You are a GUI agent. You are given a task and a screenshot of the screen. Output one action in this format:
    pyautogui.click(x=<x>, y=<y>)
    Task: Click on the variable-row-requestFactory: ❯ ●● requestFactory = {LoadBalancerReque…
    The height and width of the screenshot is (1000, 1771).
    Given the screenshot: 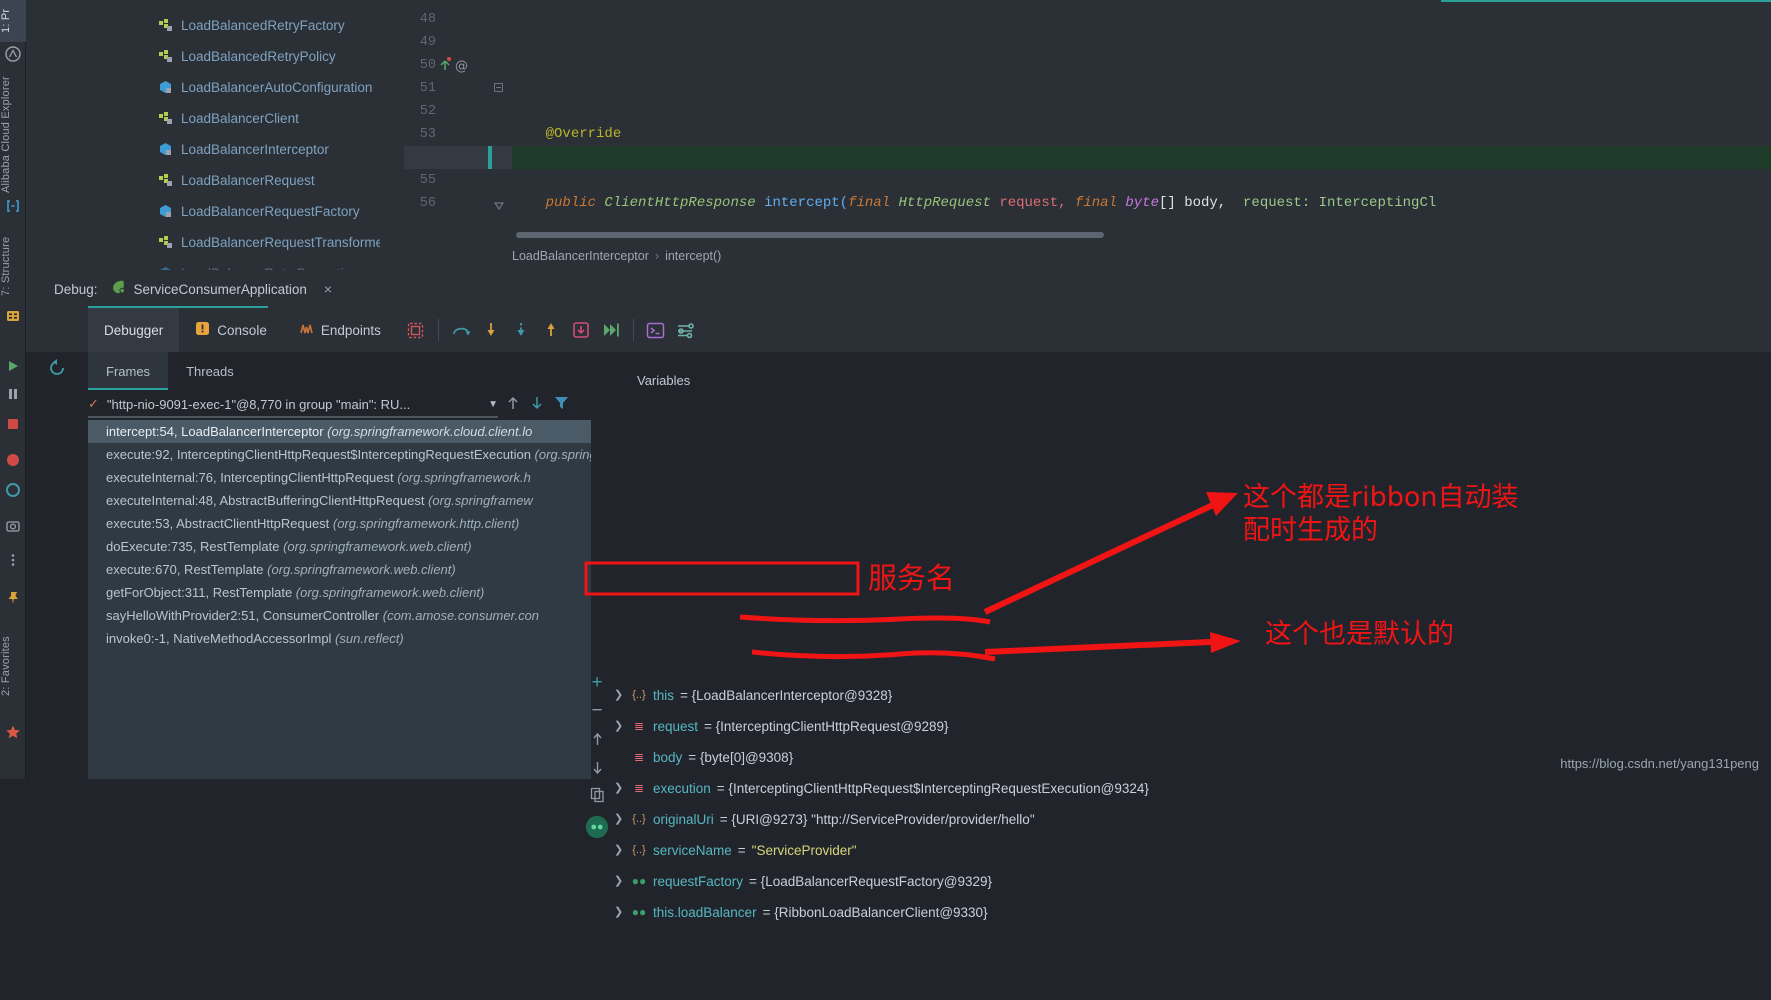 What is the action you would take?
    pyautogui.click(x=803, y=881)
    